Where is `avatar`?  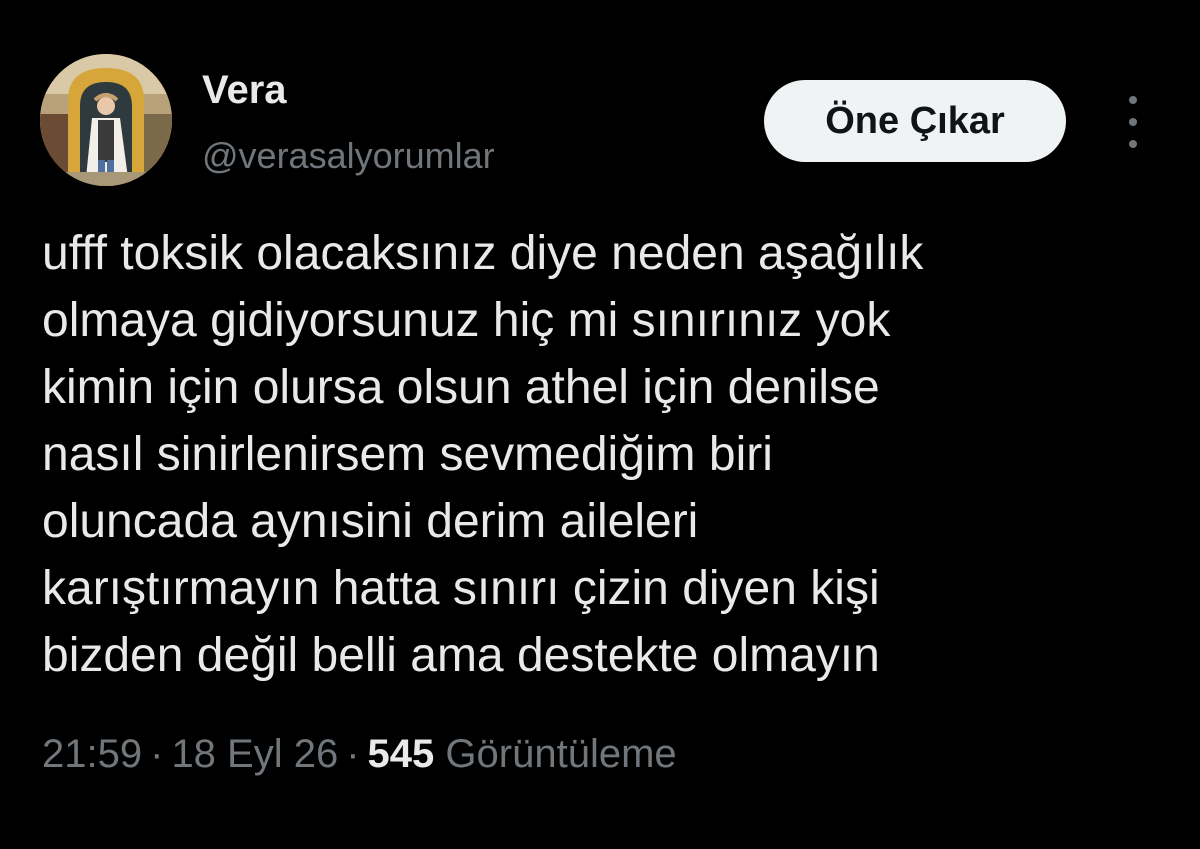
avatar is located at coordinates (106, 120).